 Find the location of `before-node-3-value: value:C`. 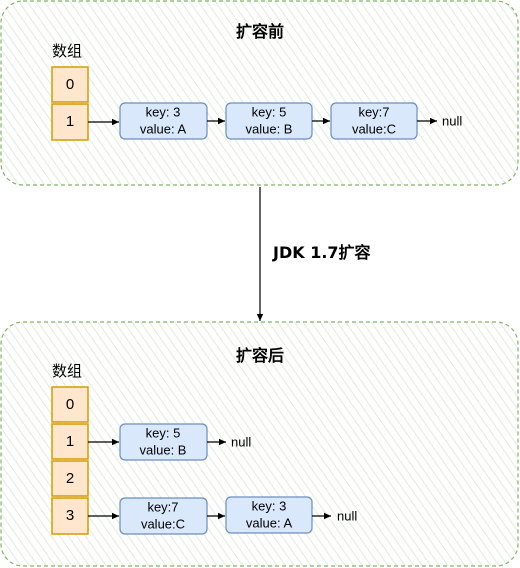

before-node-3-value: value:C is located at coordinates (374, 128).